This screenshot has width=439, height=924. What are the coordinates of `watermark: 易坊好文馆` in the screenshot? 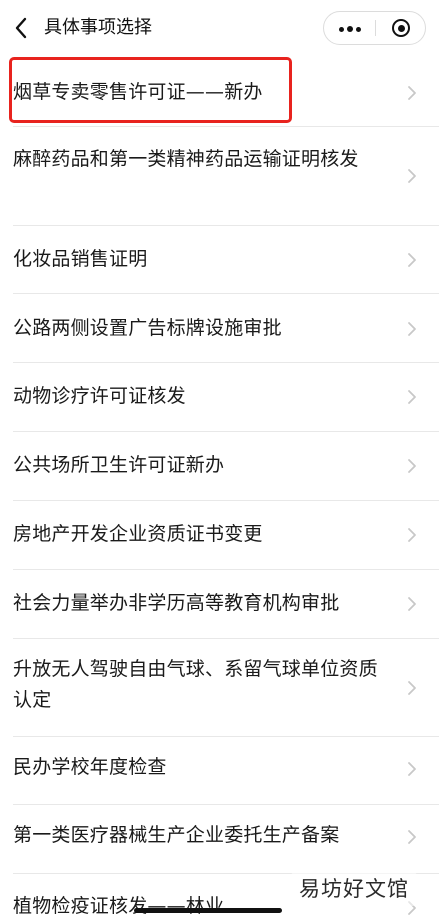 It's located at (354, 889).